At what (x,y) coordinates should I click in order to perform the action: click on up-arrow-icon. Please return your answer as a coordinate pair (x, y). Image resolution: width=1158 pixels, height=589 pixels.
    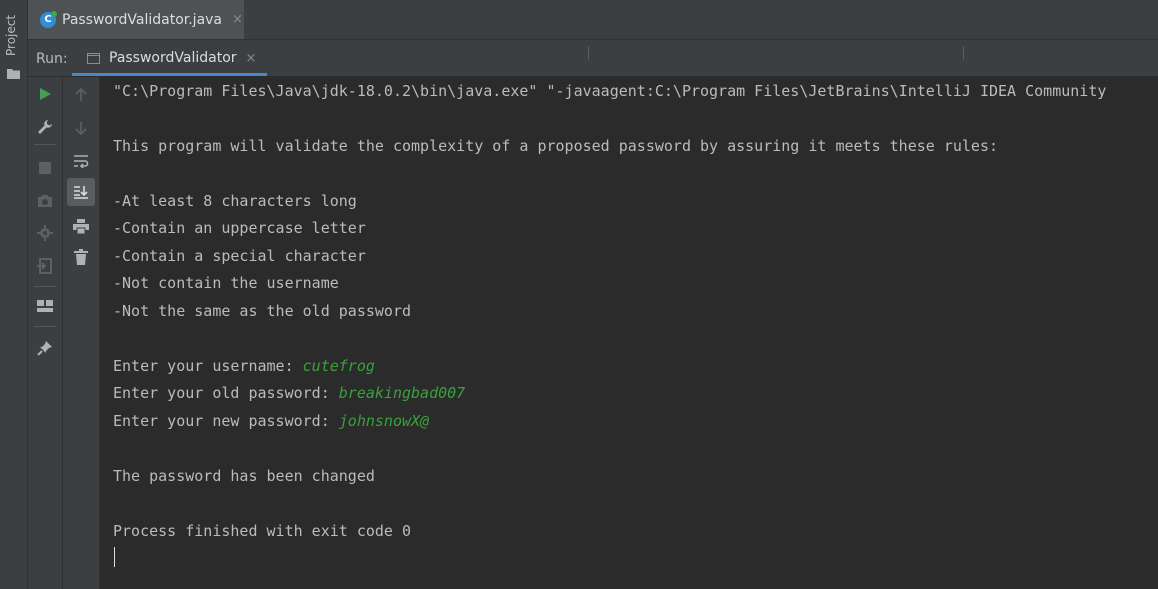
    Looking at the image, I should click on (81, 94).